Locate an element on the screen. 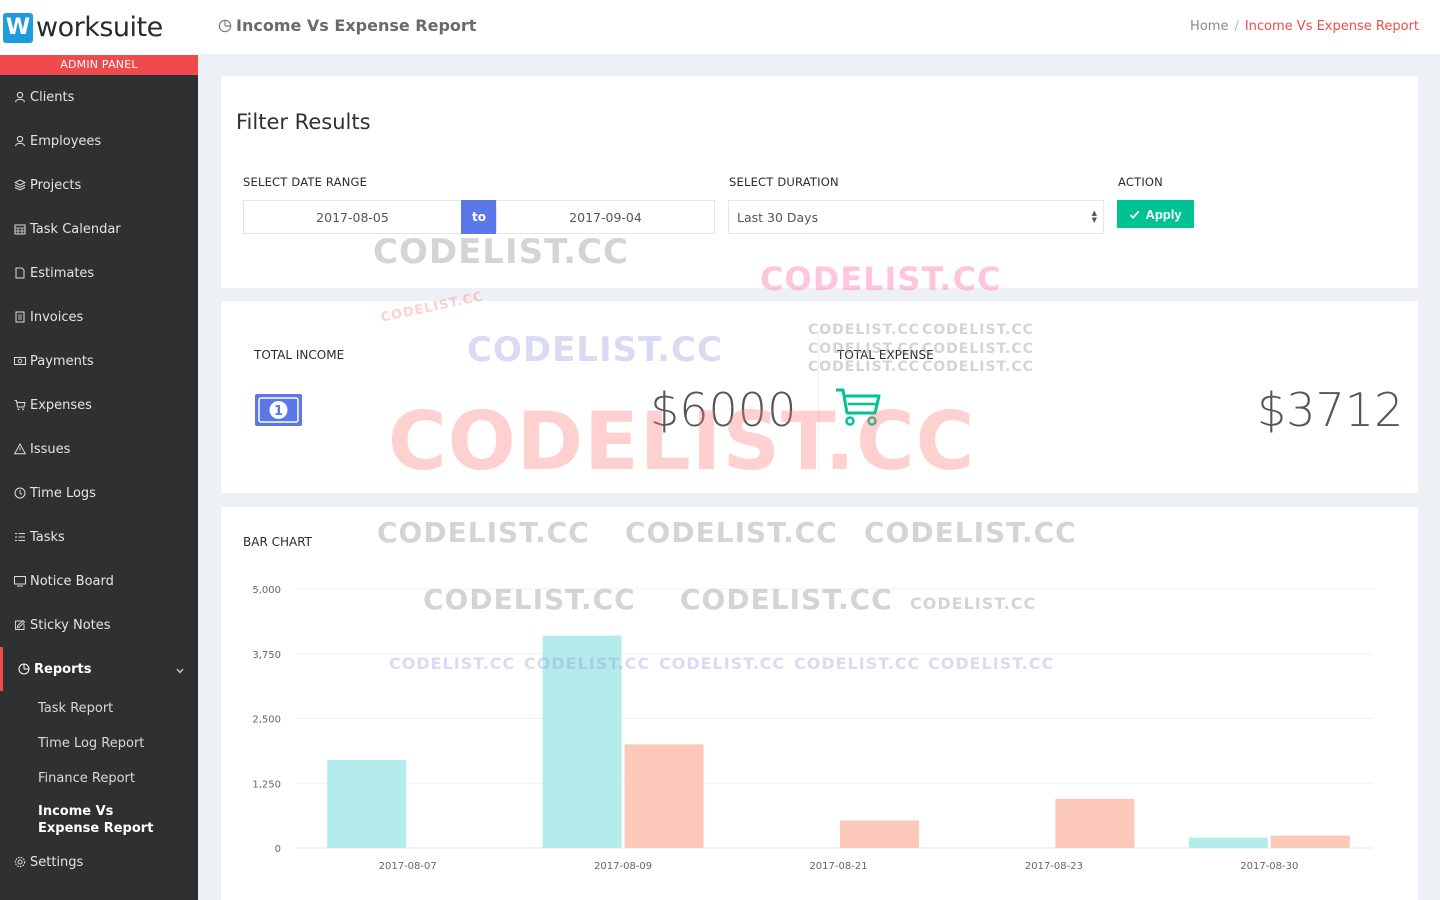 Image resolution: width=1440 pixels, height=900 pixels. page-title-text: Income Vs Expense Report is located at coordinates (356, 25).